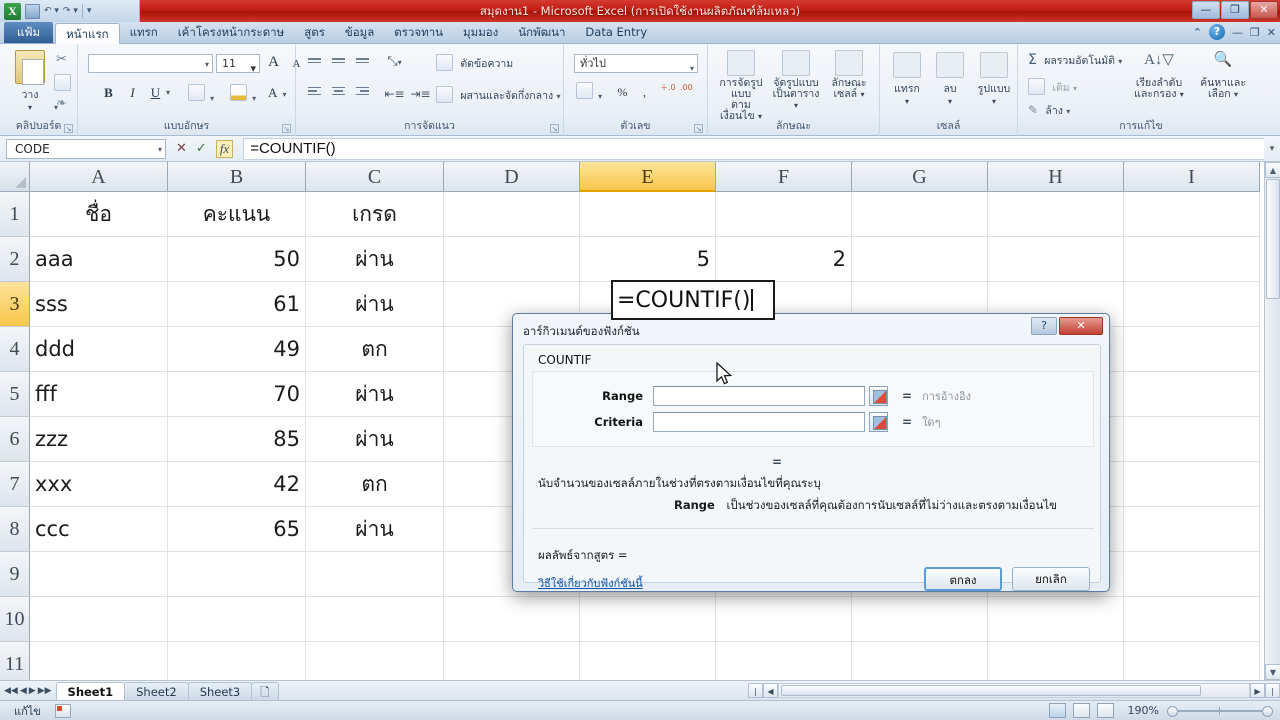 The height and width of the screenshot is (720, 1280). What do you see at coordinates (784, 177) in the screenshot?
I see `column-header-f: F` at bounding box center [784, 177].